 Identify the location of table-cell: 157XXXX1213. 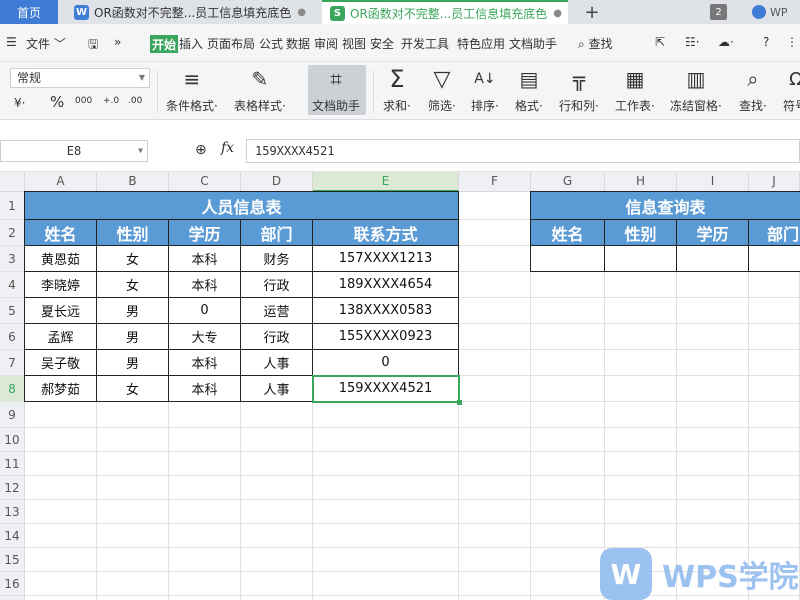
(386, 259).